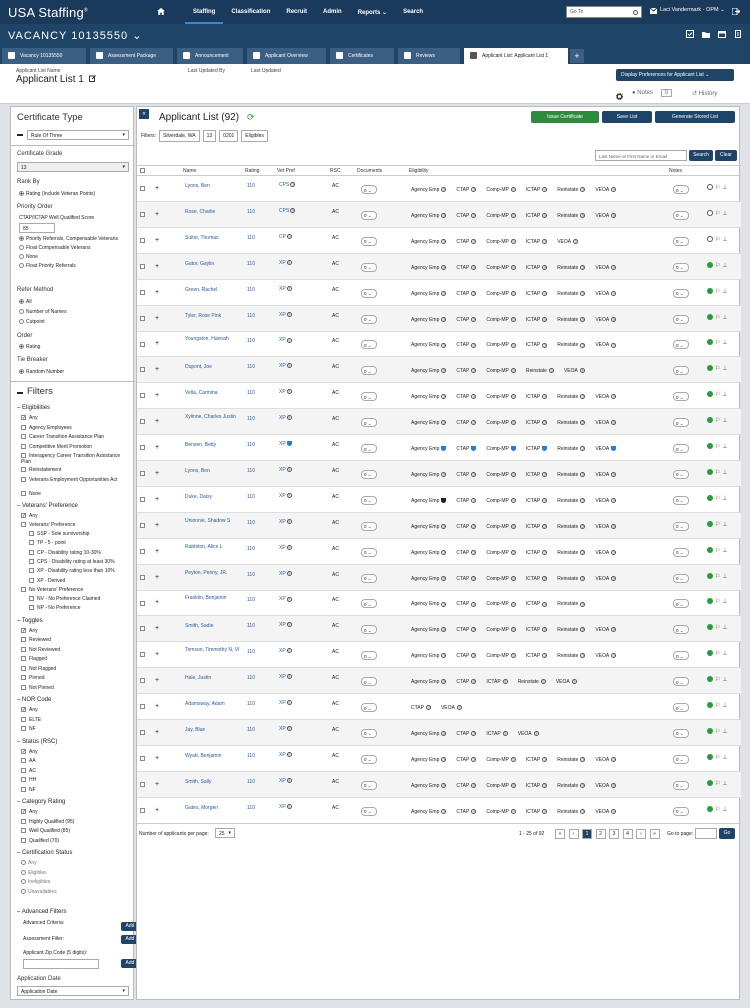 The width and height of the screenshot is (750, 1008). Describe the element at coordinates (57, 194) in the screenshot. I see `rank-by-option: Rating (Include Veteran Points)` at that location.